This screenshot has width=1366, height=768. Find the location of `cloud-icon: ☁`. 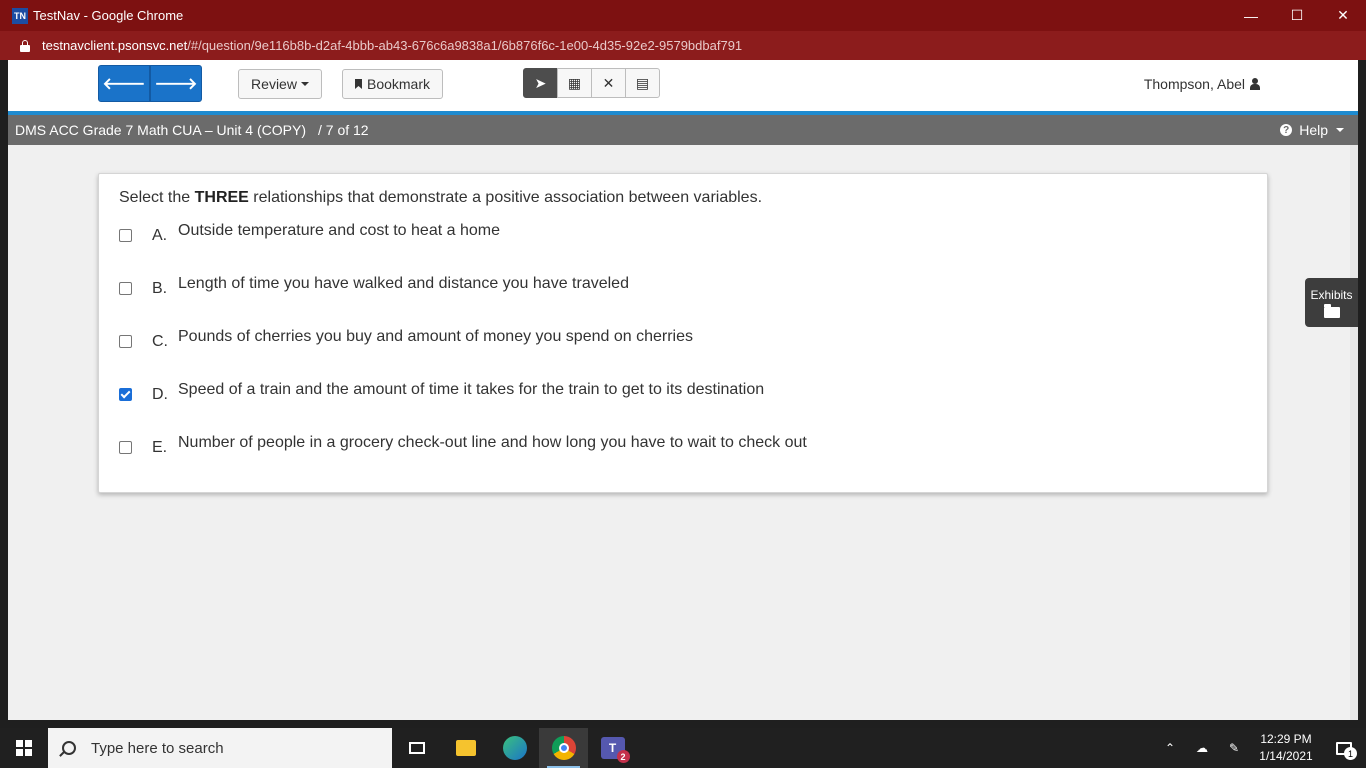

cloud-icon: ☁ is located at coordinates (1202, 748).